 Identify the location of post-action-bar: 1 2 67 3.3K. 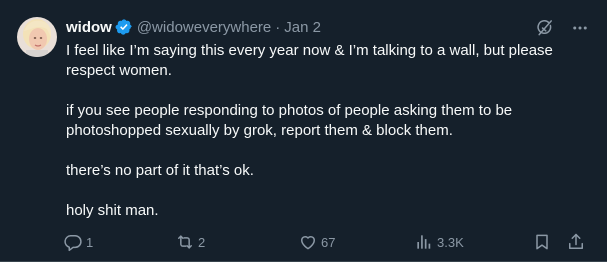
(327, 242).